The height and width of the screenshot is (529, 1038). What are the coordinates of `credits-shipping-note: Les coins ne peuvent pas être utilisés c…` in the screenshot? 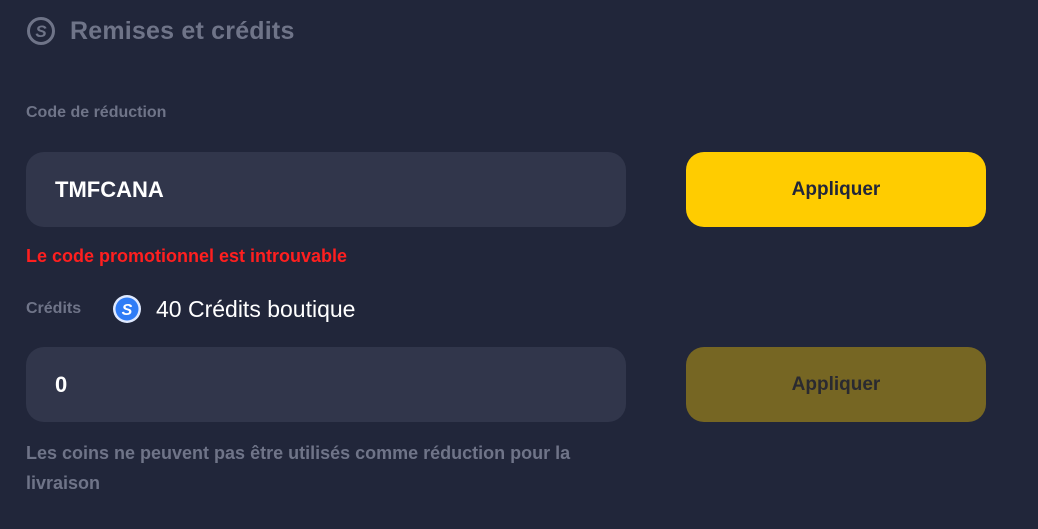 It's located at (298, 468).